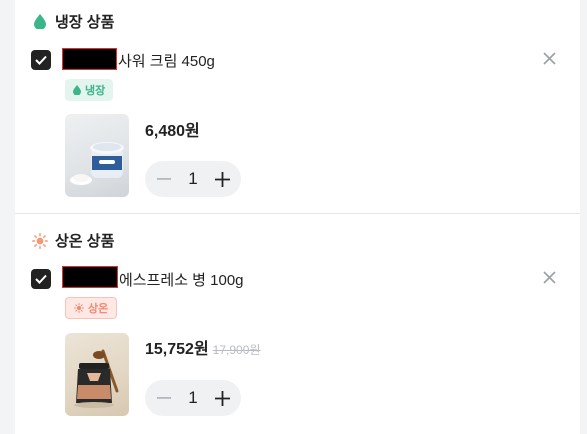  I want to click on sale-price: 15,752원, so click(177, 349).